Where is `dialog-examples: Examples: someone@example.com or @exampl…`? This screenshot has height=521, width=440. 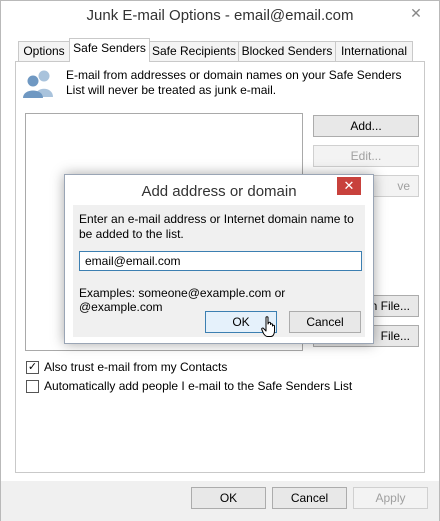
dialog-examples: Examples: someone@example.com or @exampl… is located at coordinates (182, 300).